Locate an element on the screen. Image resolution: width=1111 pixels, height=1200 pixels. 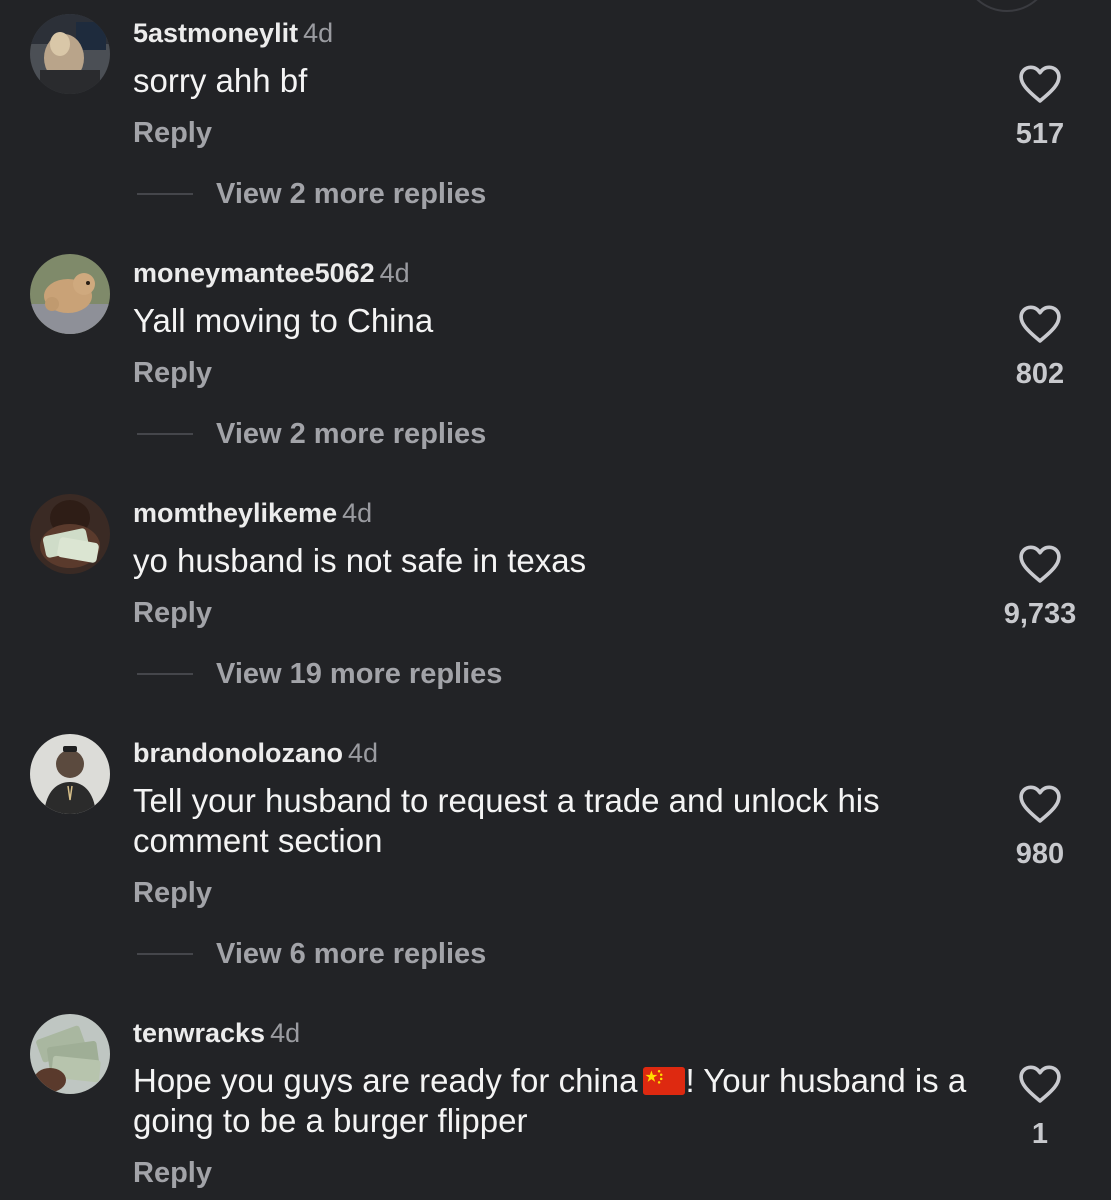
like-group: 1 is located at coordinates (1040, 1107).